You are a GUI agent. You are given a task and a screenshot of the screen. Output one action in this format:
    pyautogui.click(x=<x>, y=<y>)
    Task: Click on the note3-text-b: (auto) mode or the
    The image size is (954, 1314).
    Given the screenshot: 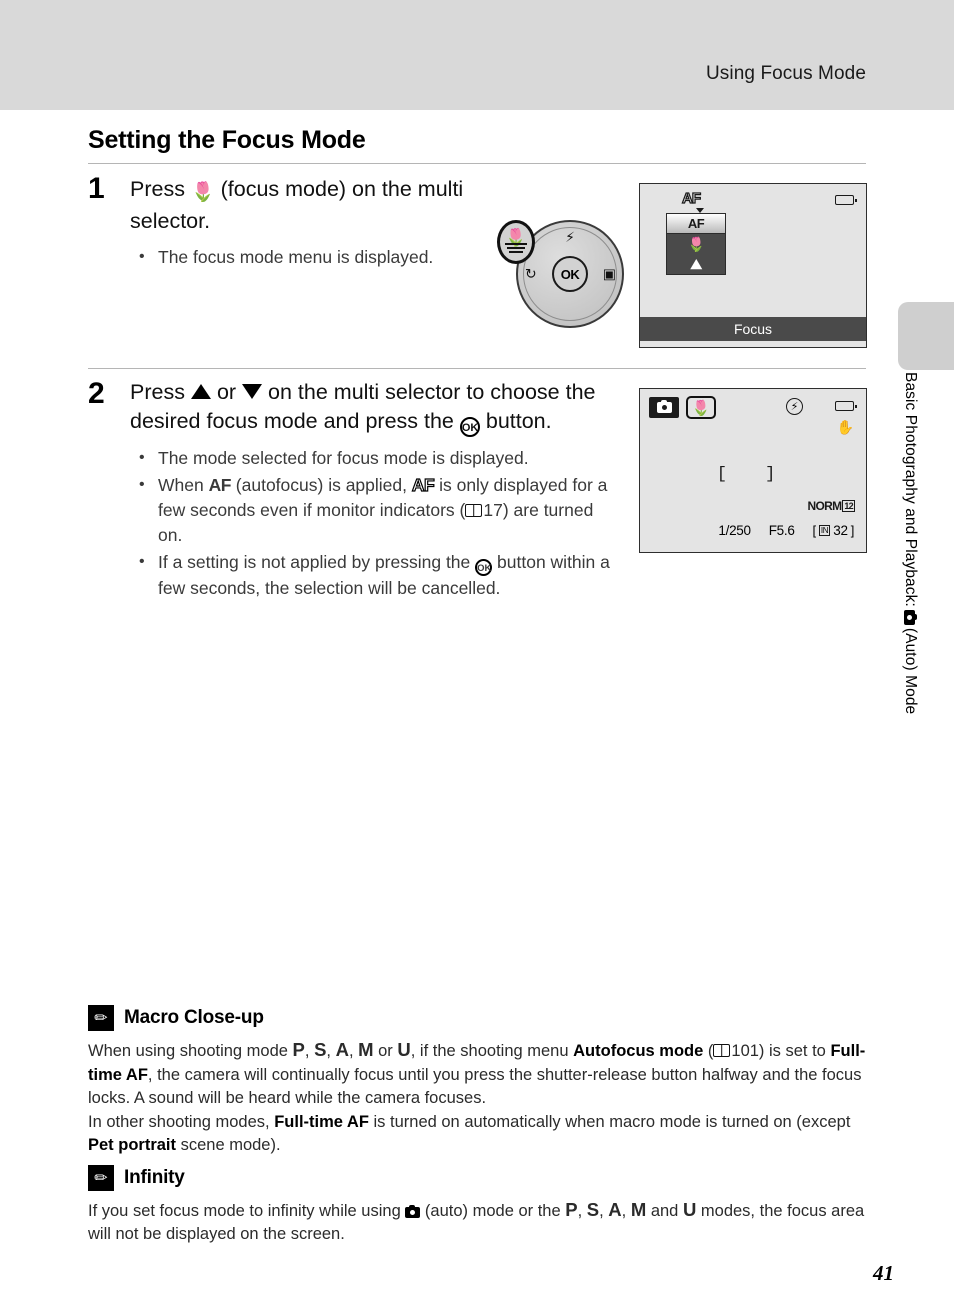 What is the action you would take?
    pyautogui.click(x=493, y=1210)
    